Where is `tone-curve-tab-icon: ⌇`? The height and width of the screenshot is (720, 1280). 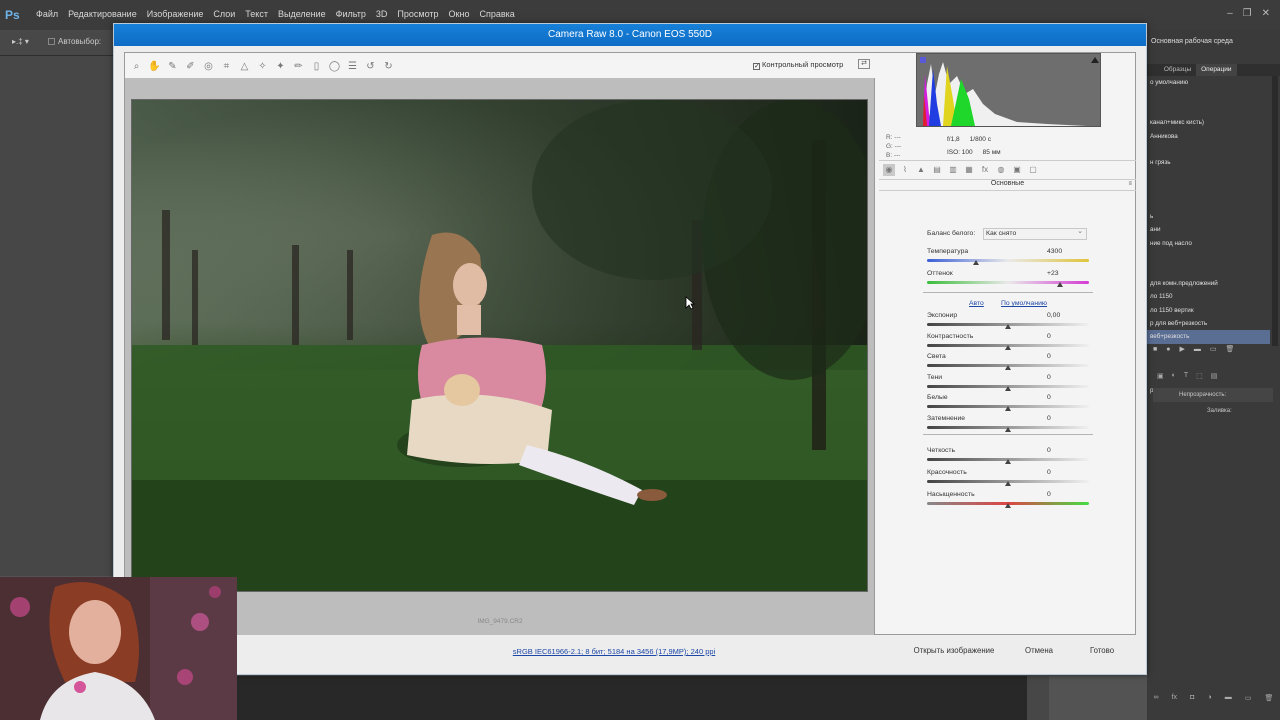 tone-curve-tab-icon: ⌇ is located at coordinates (905, 170).